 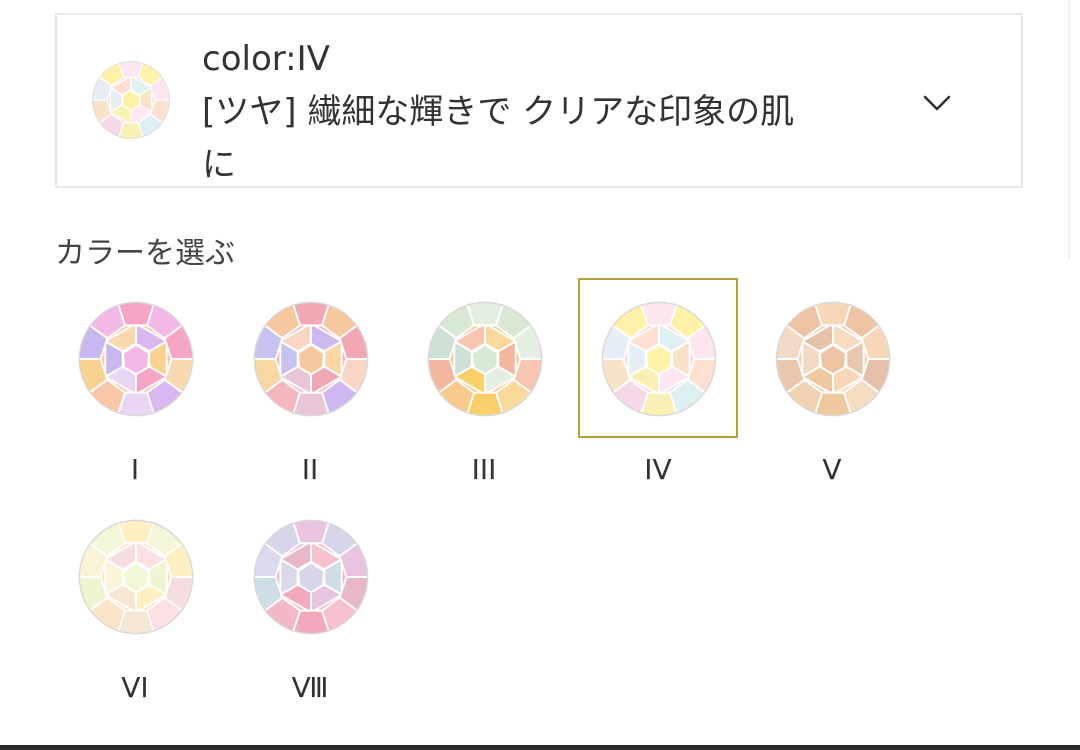 What do you see at coordinates (266, 59) in the screenshot?
I see `selected-color-name: color:IV` at bounding box center [266, 59].